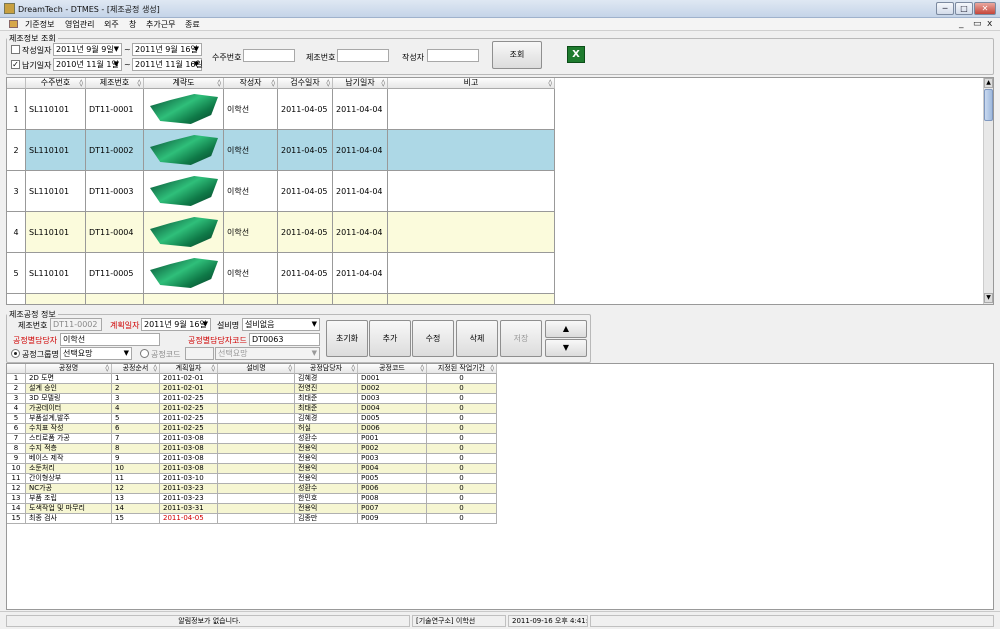 The height and width of the screenshot is (629, 1000). I want to click on due-date-checkbox: ✓, so click(15, 64).